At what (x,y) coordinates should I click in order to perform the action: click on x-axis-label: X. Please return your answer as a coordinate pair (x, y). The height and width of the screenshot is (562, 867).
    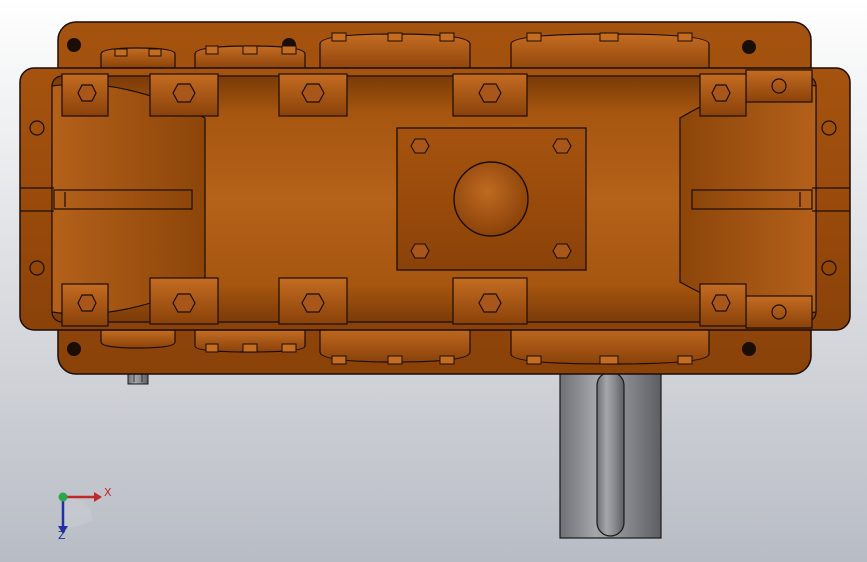
    Looking at the image, I should click on (108, 492).